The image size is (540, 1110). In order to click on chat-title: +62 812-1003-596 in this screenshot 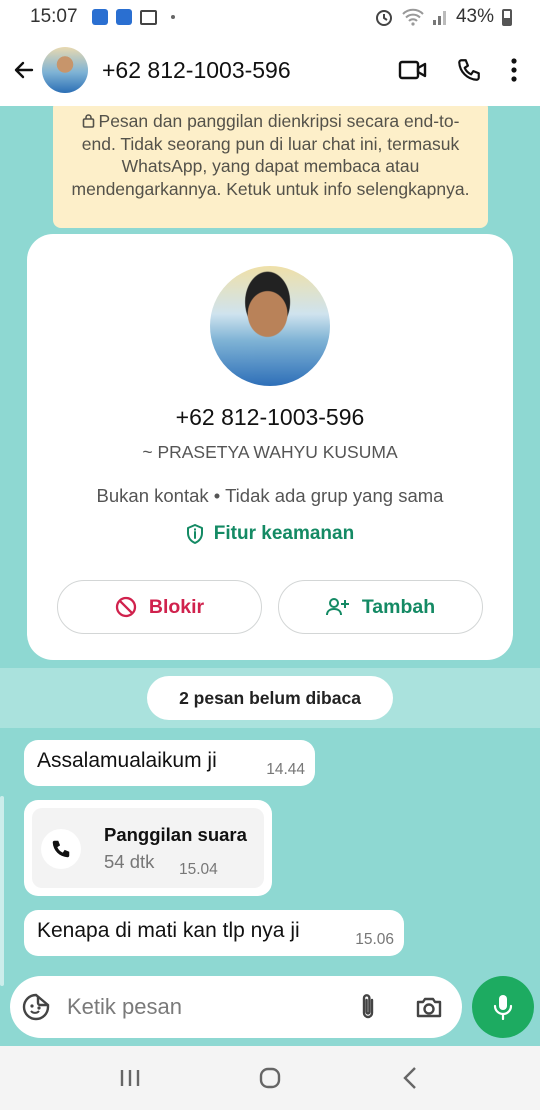, I will do `click(196, 70)`.